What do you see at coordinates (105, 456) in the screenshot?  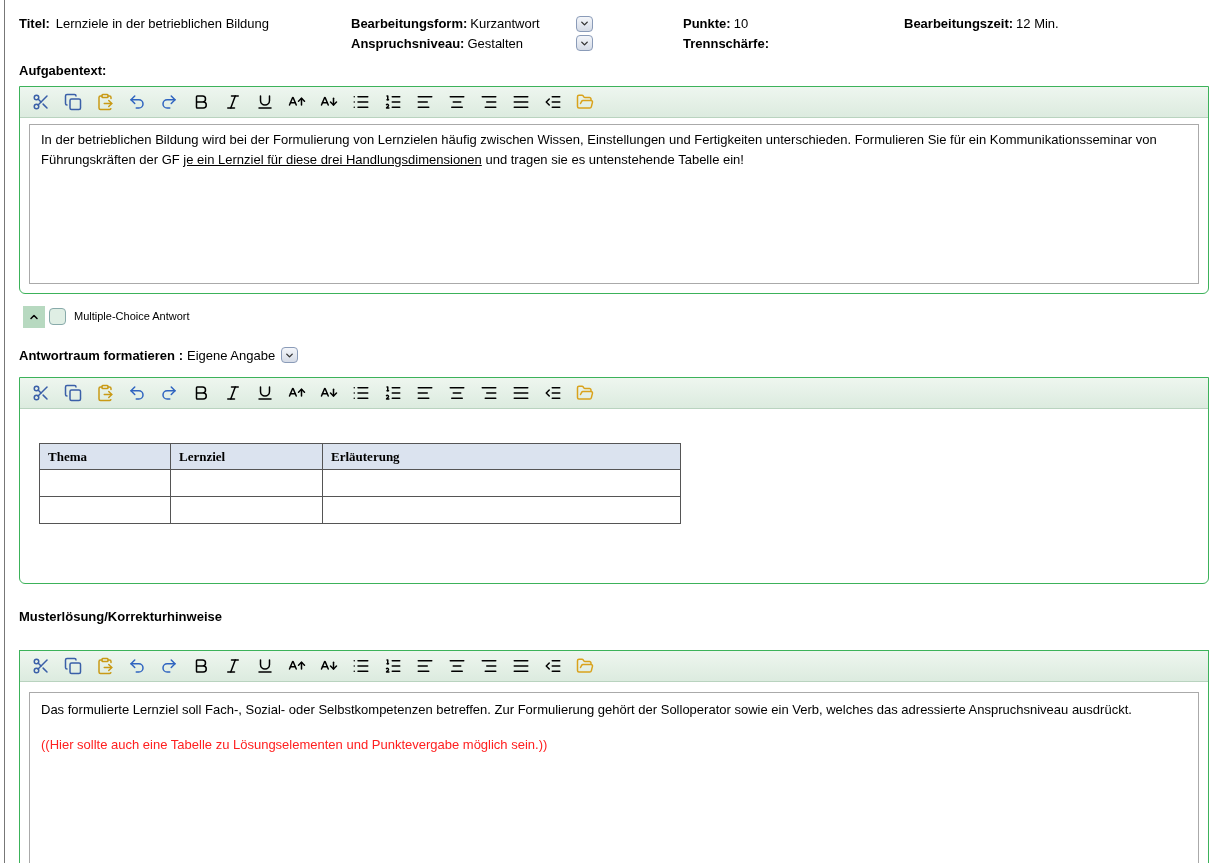 I see `table-header-cell: Thema` at bounding box center [105, 456].